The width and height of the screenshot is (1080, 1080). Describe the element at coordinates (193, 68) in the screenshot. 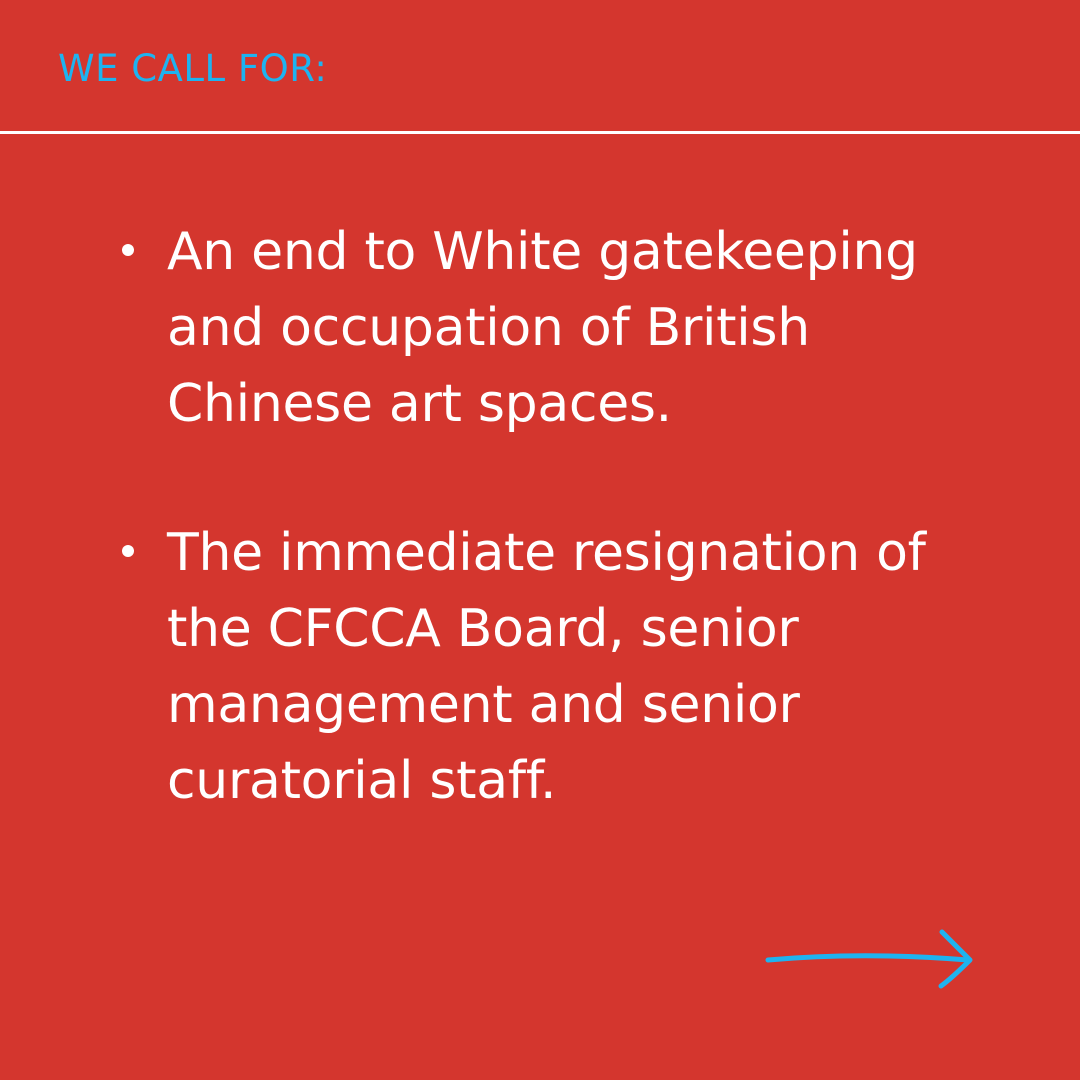

I see `page-title: WE CALL FOR:` at that location.